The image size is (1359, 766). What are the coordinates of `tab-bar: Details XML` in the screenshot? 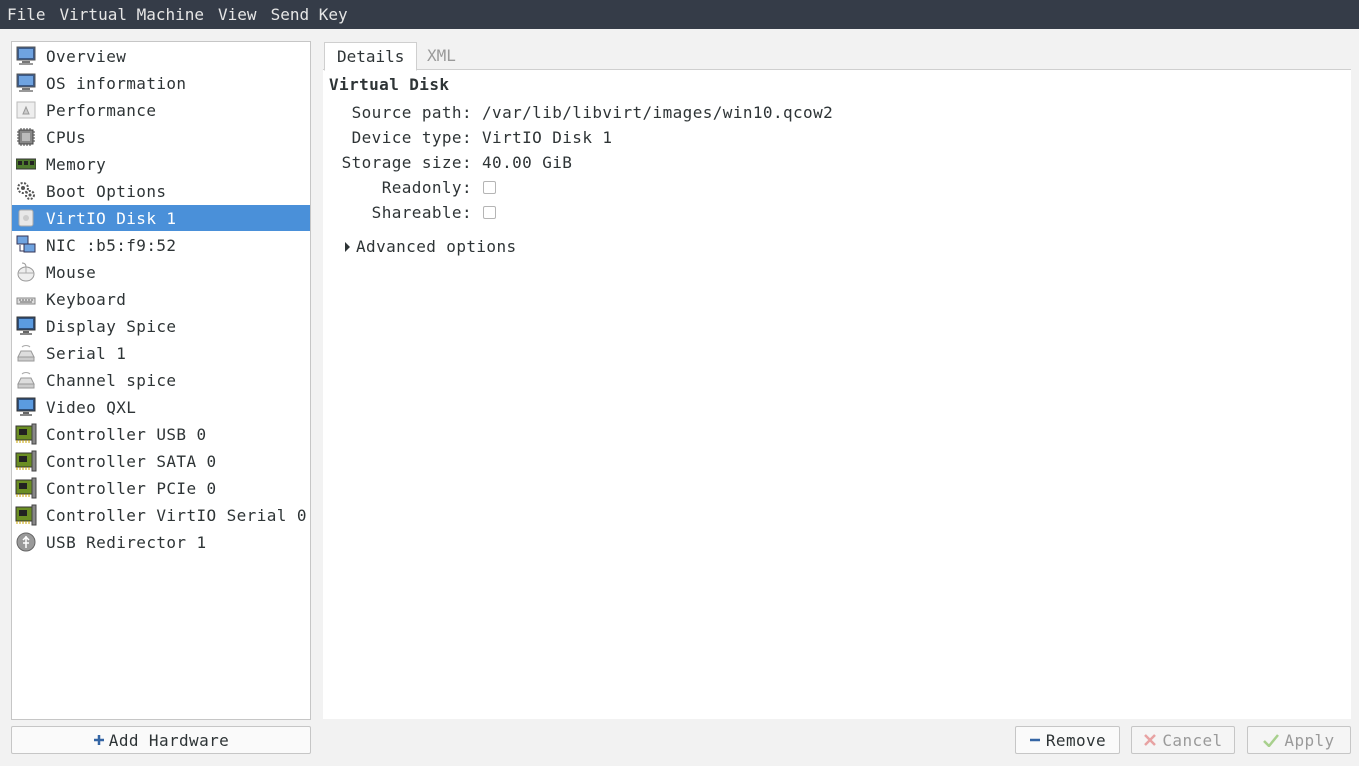 It's located at (837, 56).